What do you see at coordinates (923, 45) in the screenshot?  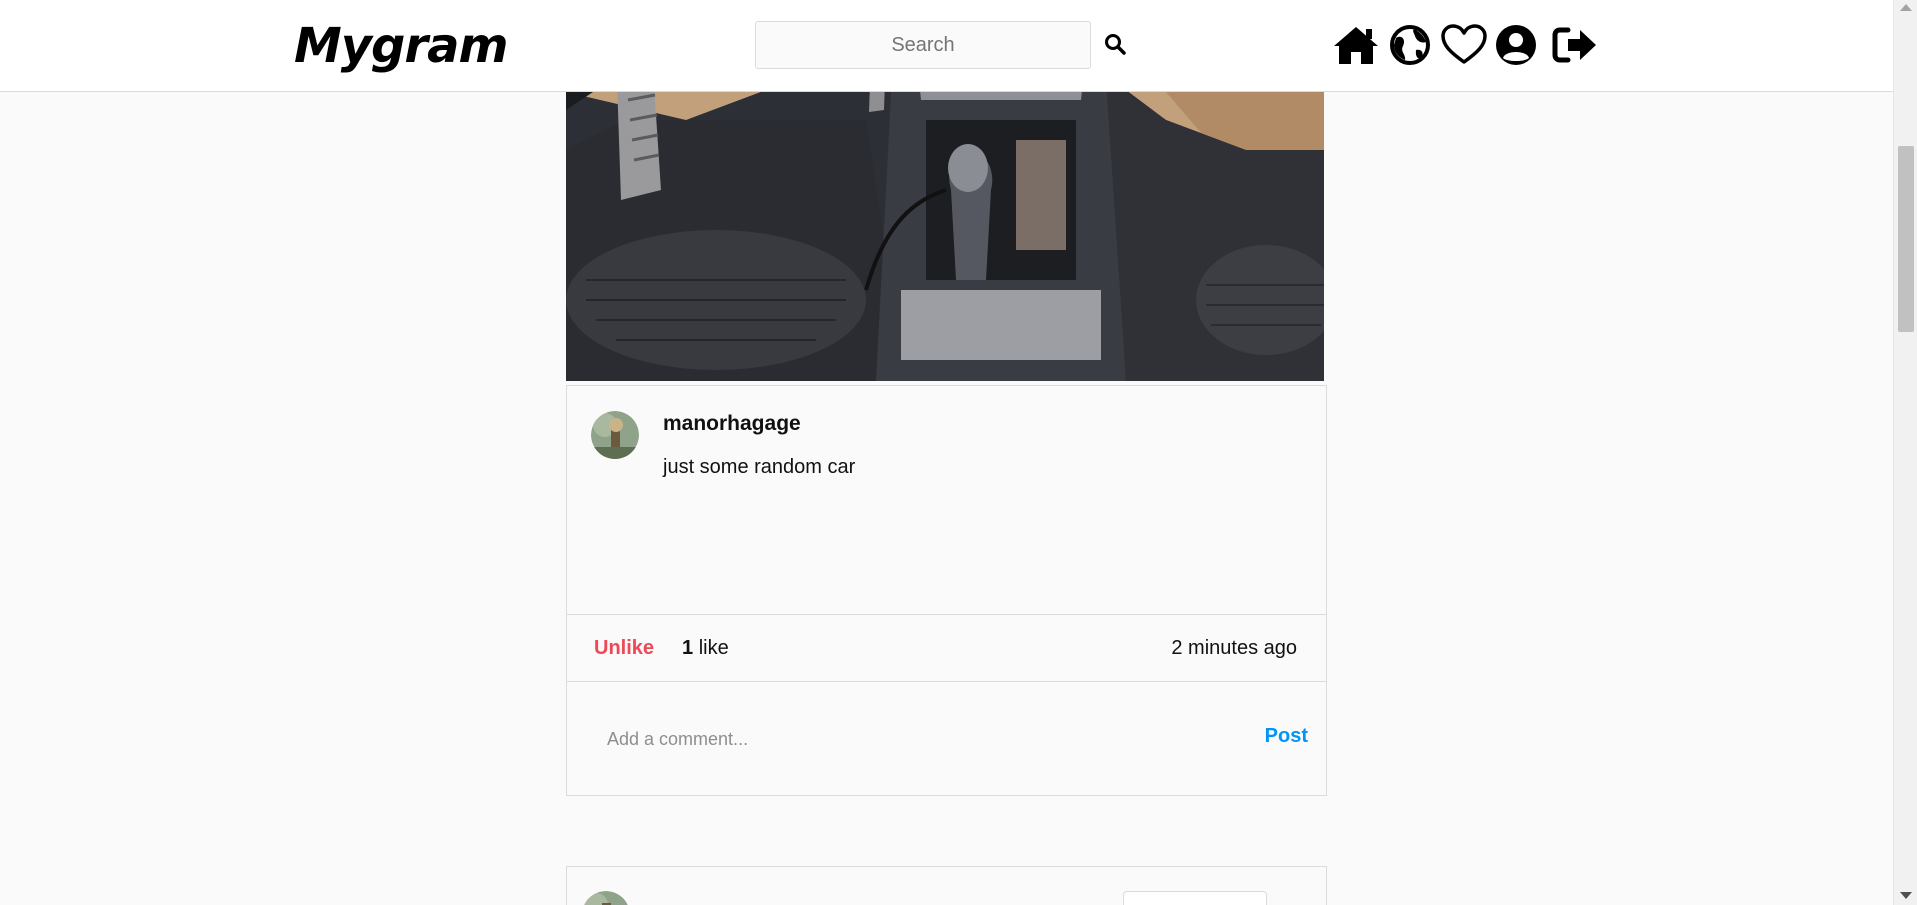 I see `search-input` at bounding box center [923, 45].